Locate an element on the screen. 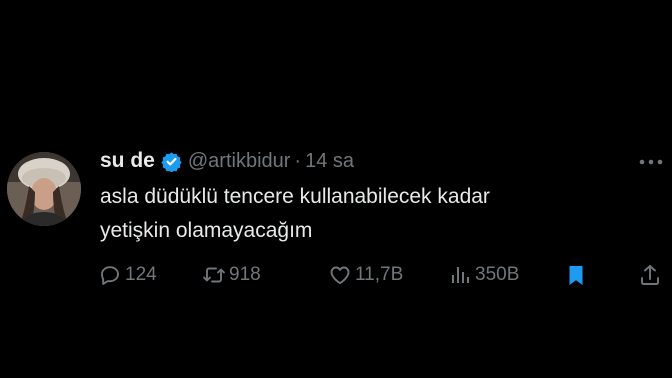  tweet-header: su de @artikbidur · 14 sa is located at coordinates (227, 161).